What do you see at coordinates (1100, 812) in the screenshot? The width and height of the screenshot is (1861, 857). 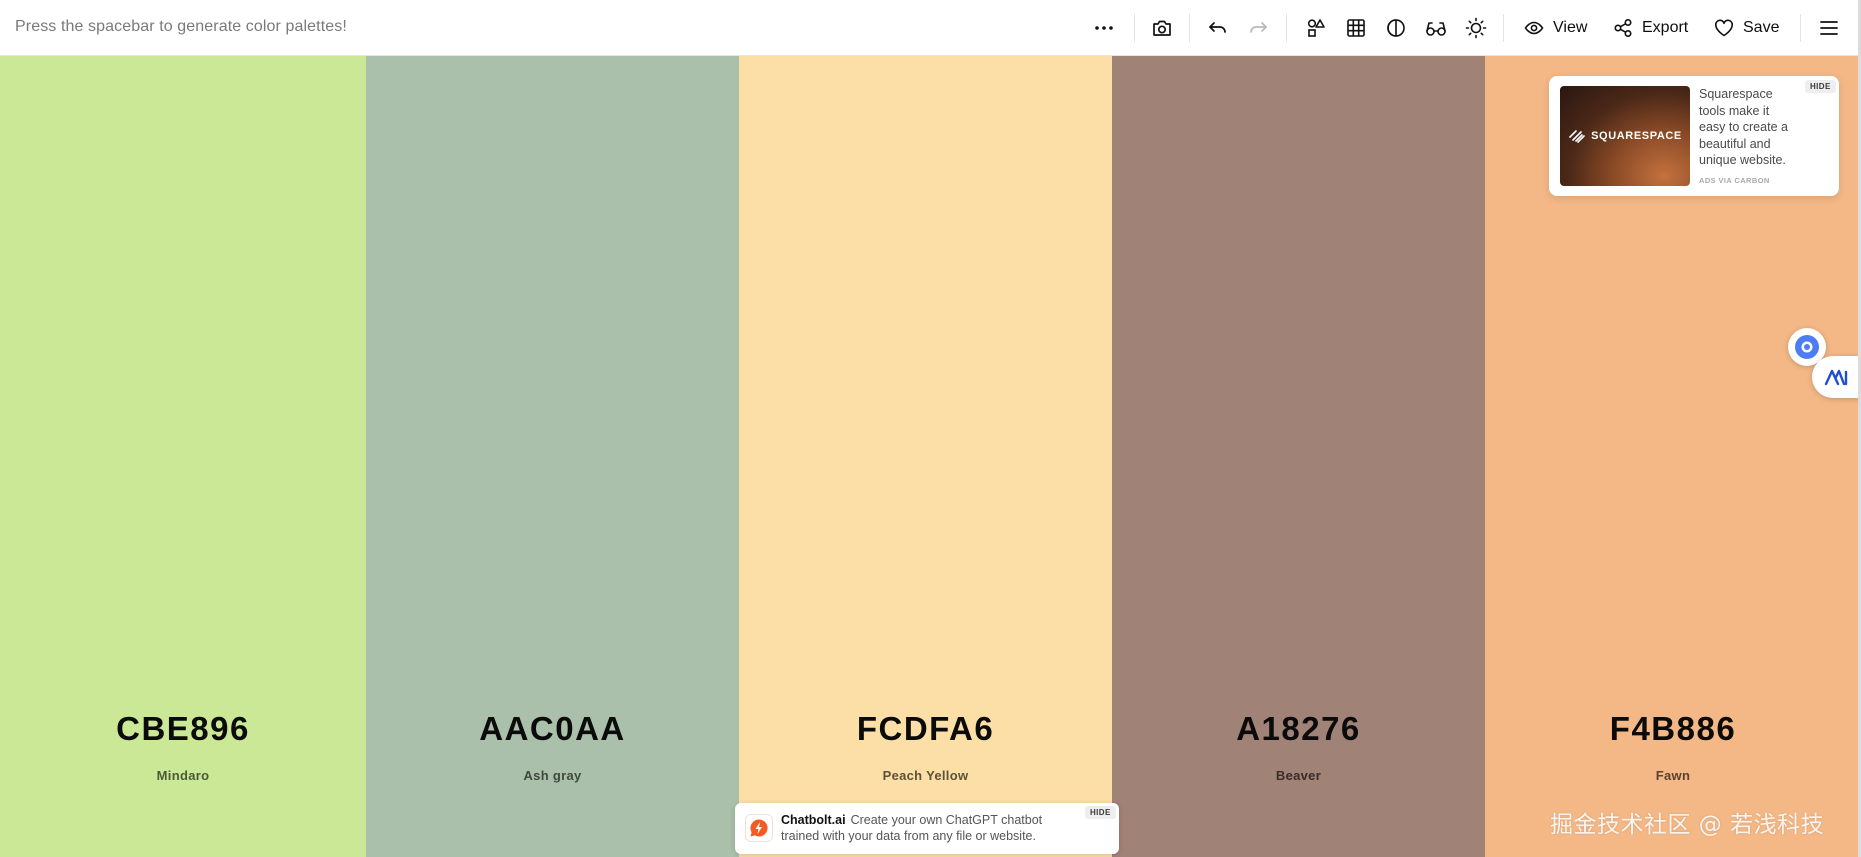 I see `hide-chatbolt-ad-button: HIDE` at bounding box center [1100, 812].